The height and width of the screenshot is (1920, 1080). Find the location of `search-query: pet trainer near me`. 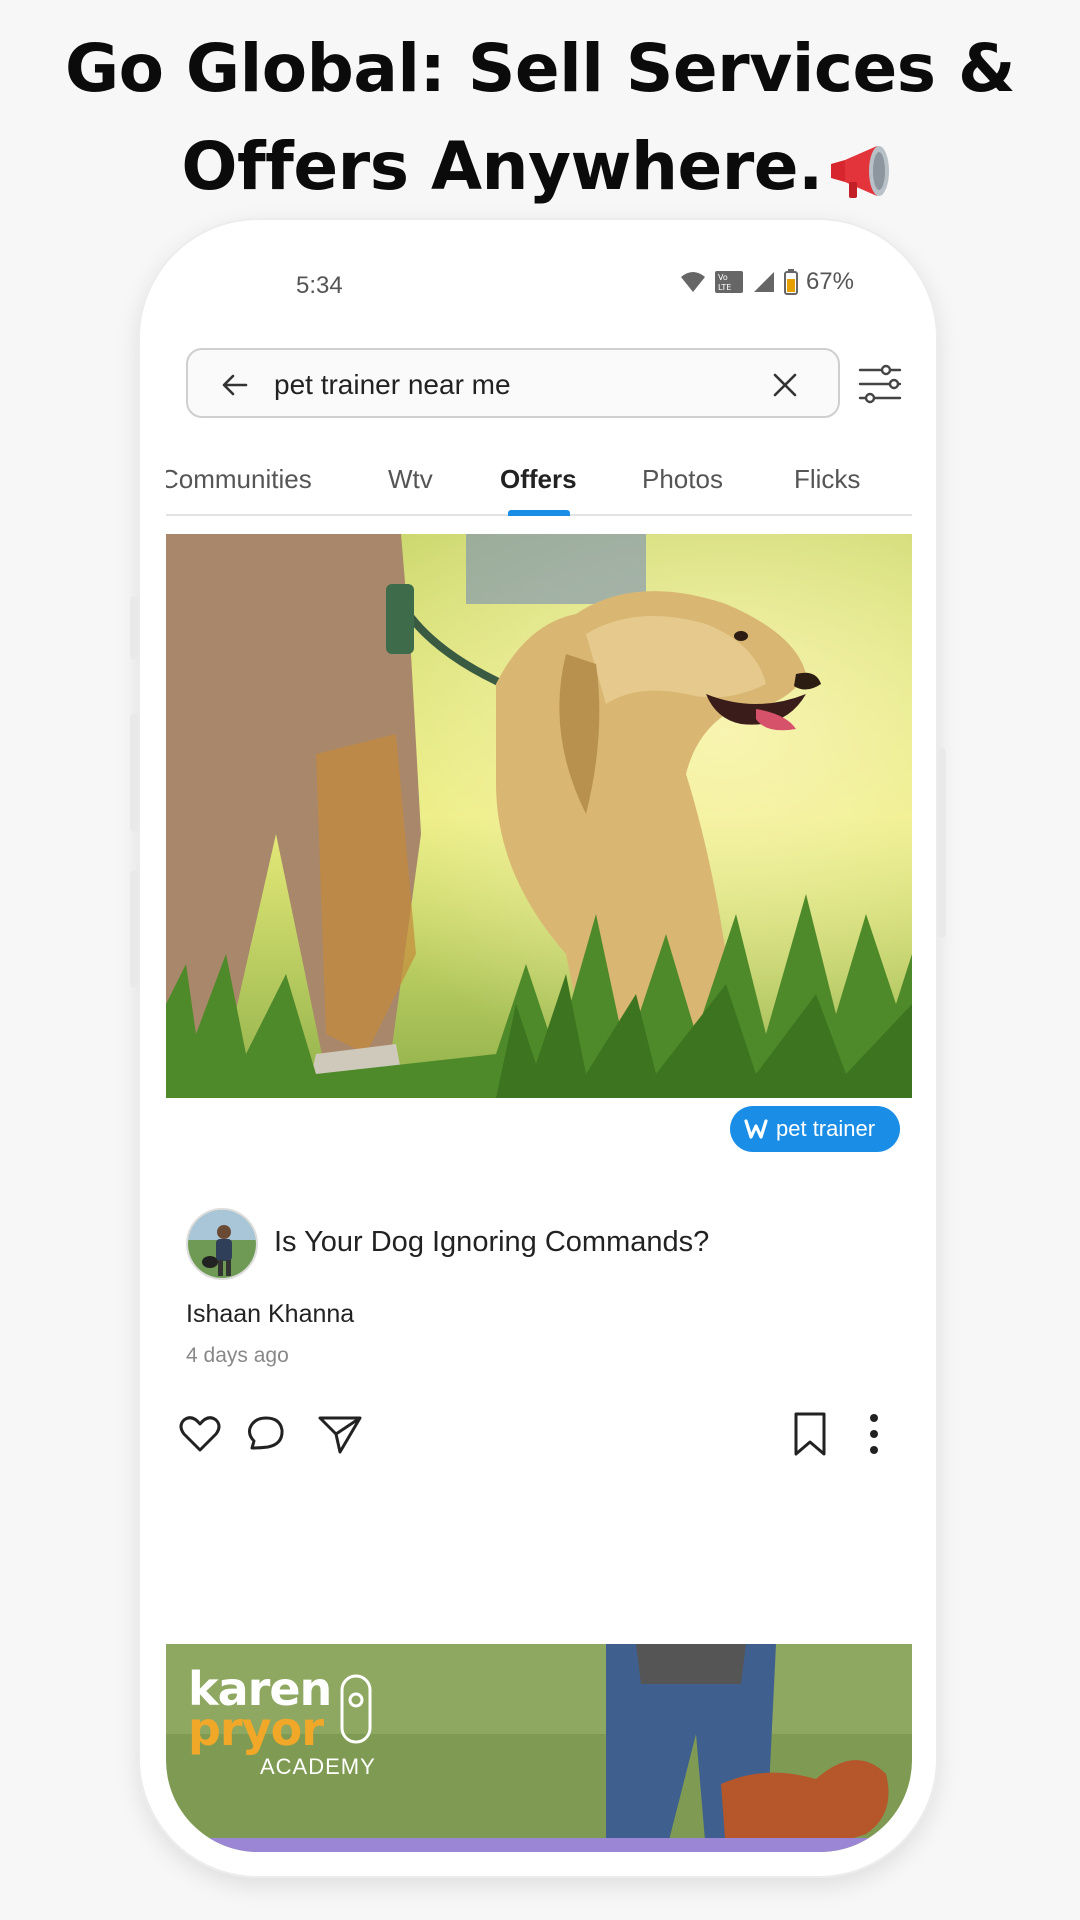

search-query: pet trainer near me is located at coordinates (392, 385).